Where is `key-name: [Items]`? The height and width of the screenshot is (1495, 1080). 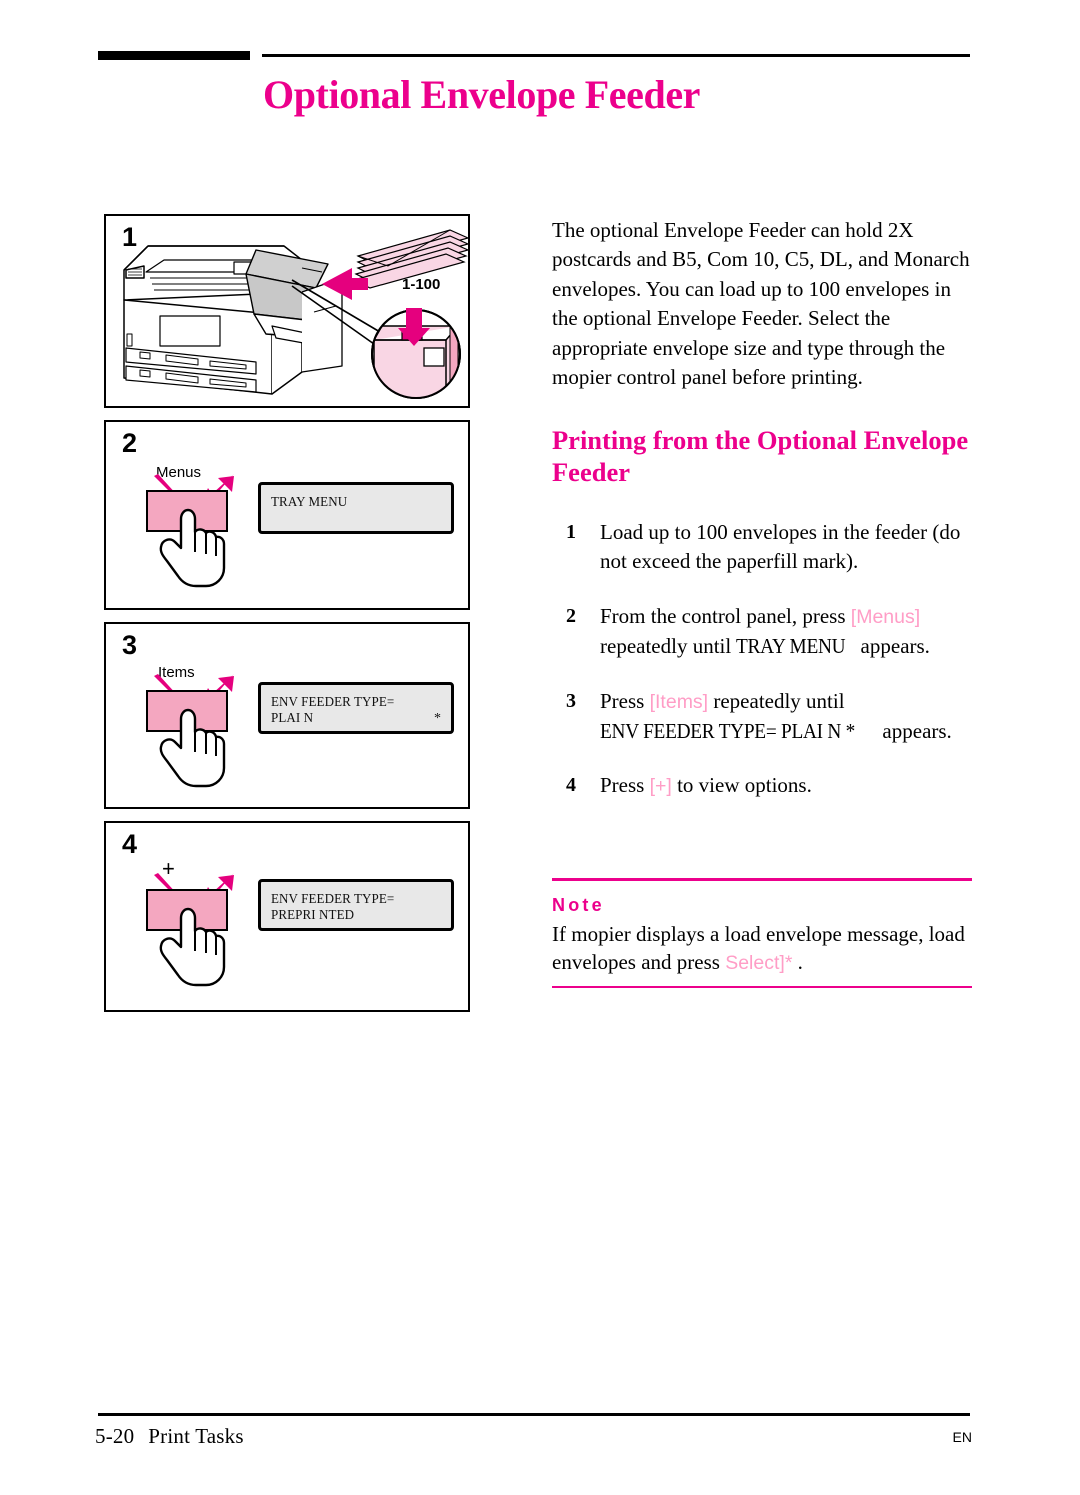 key-name: [Items] is located at coordinates (679, 701).